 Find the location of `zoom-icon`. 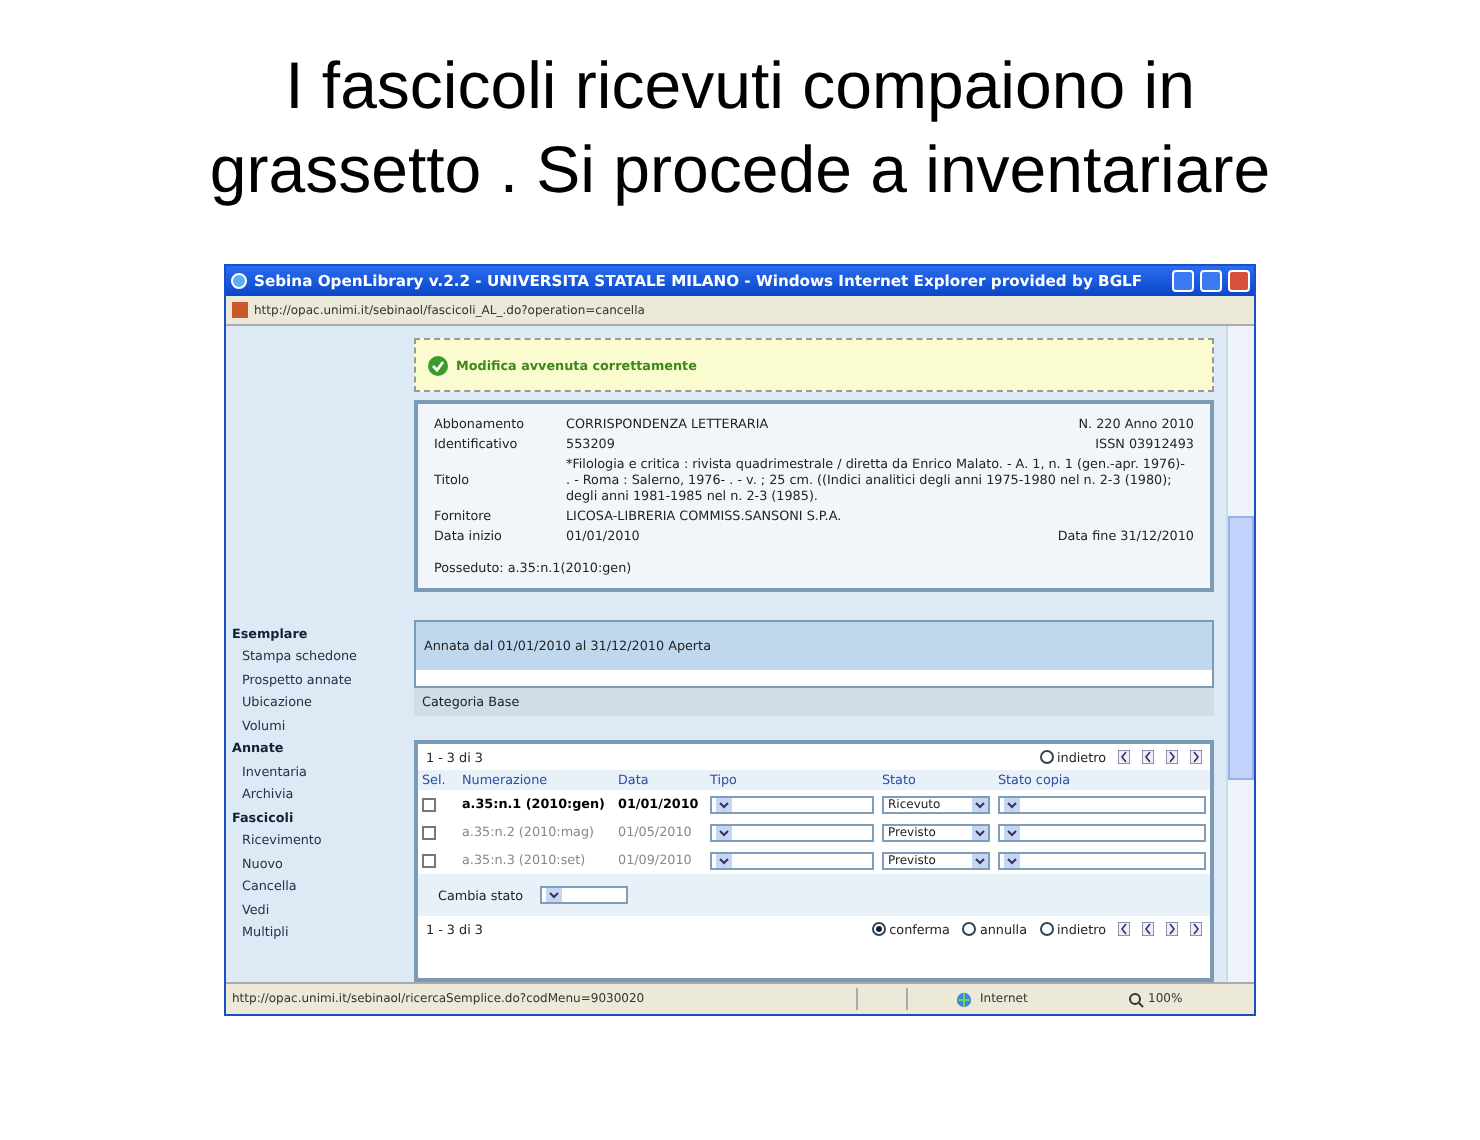

zoom-icon is located at coordinates (1136, 999).